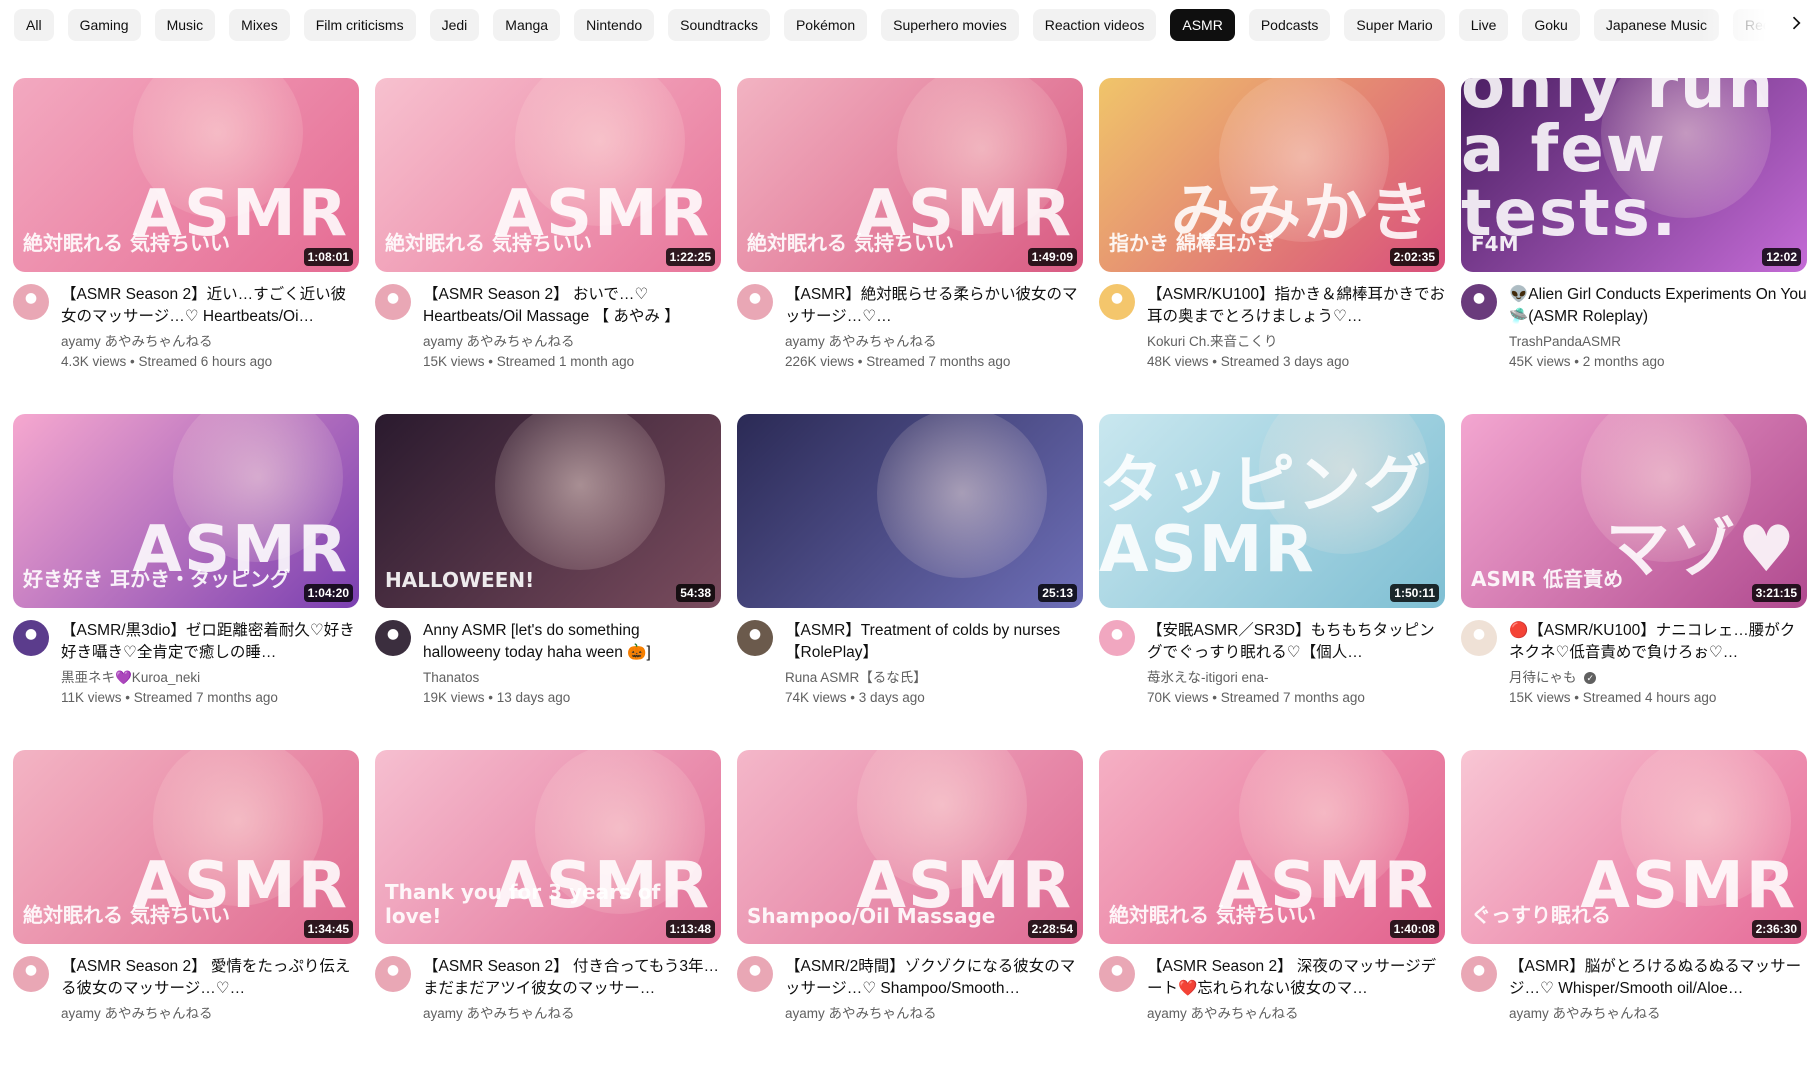  What do you see at coordinates (950, 25) in the screenshot?
I see `chip-superhero-movies: Superhero movies` at bounding box center [950, 25].